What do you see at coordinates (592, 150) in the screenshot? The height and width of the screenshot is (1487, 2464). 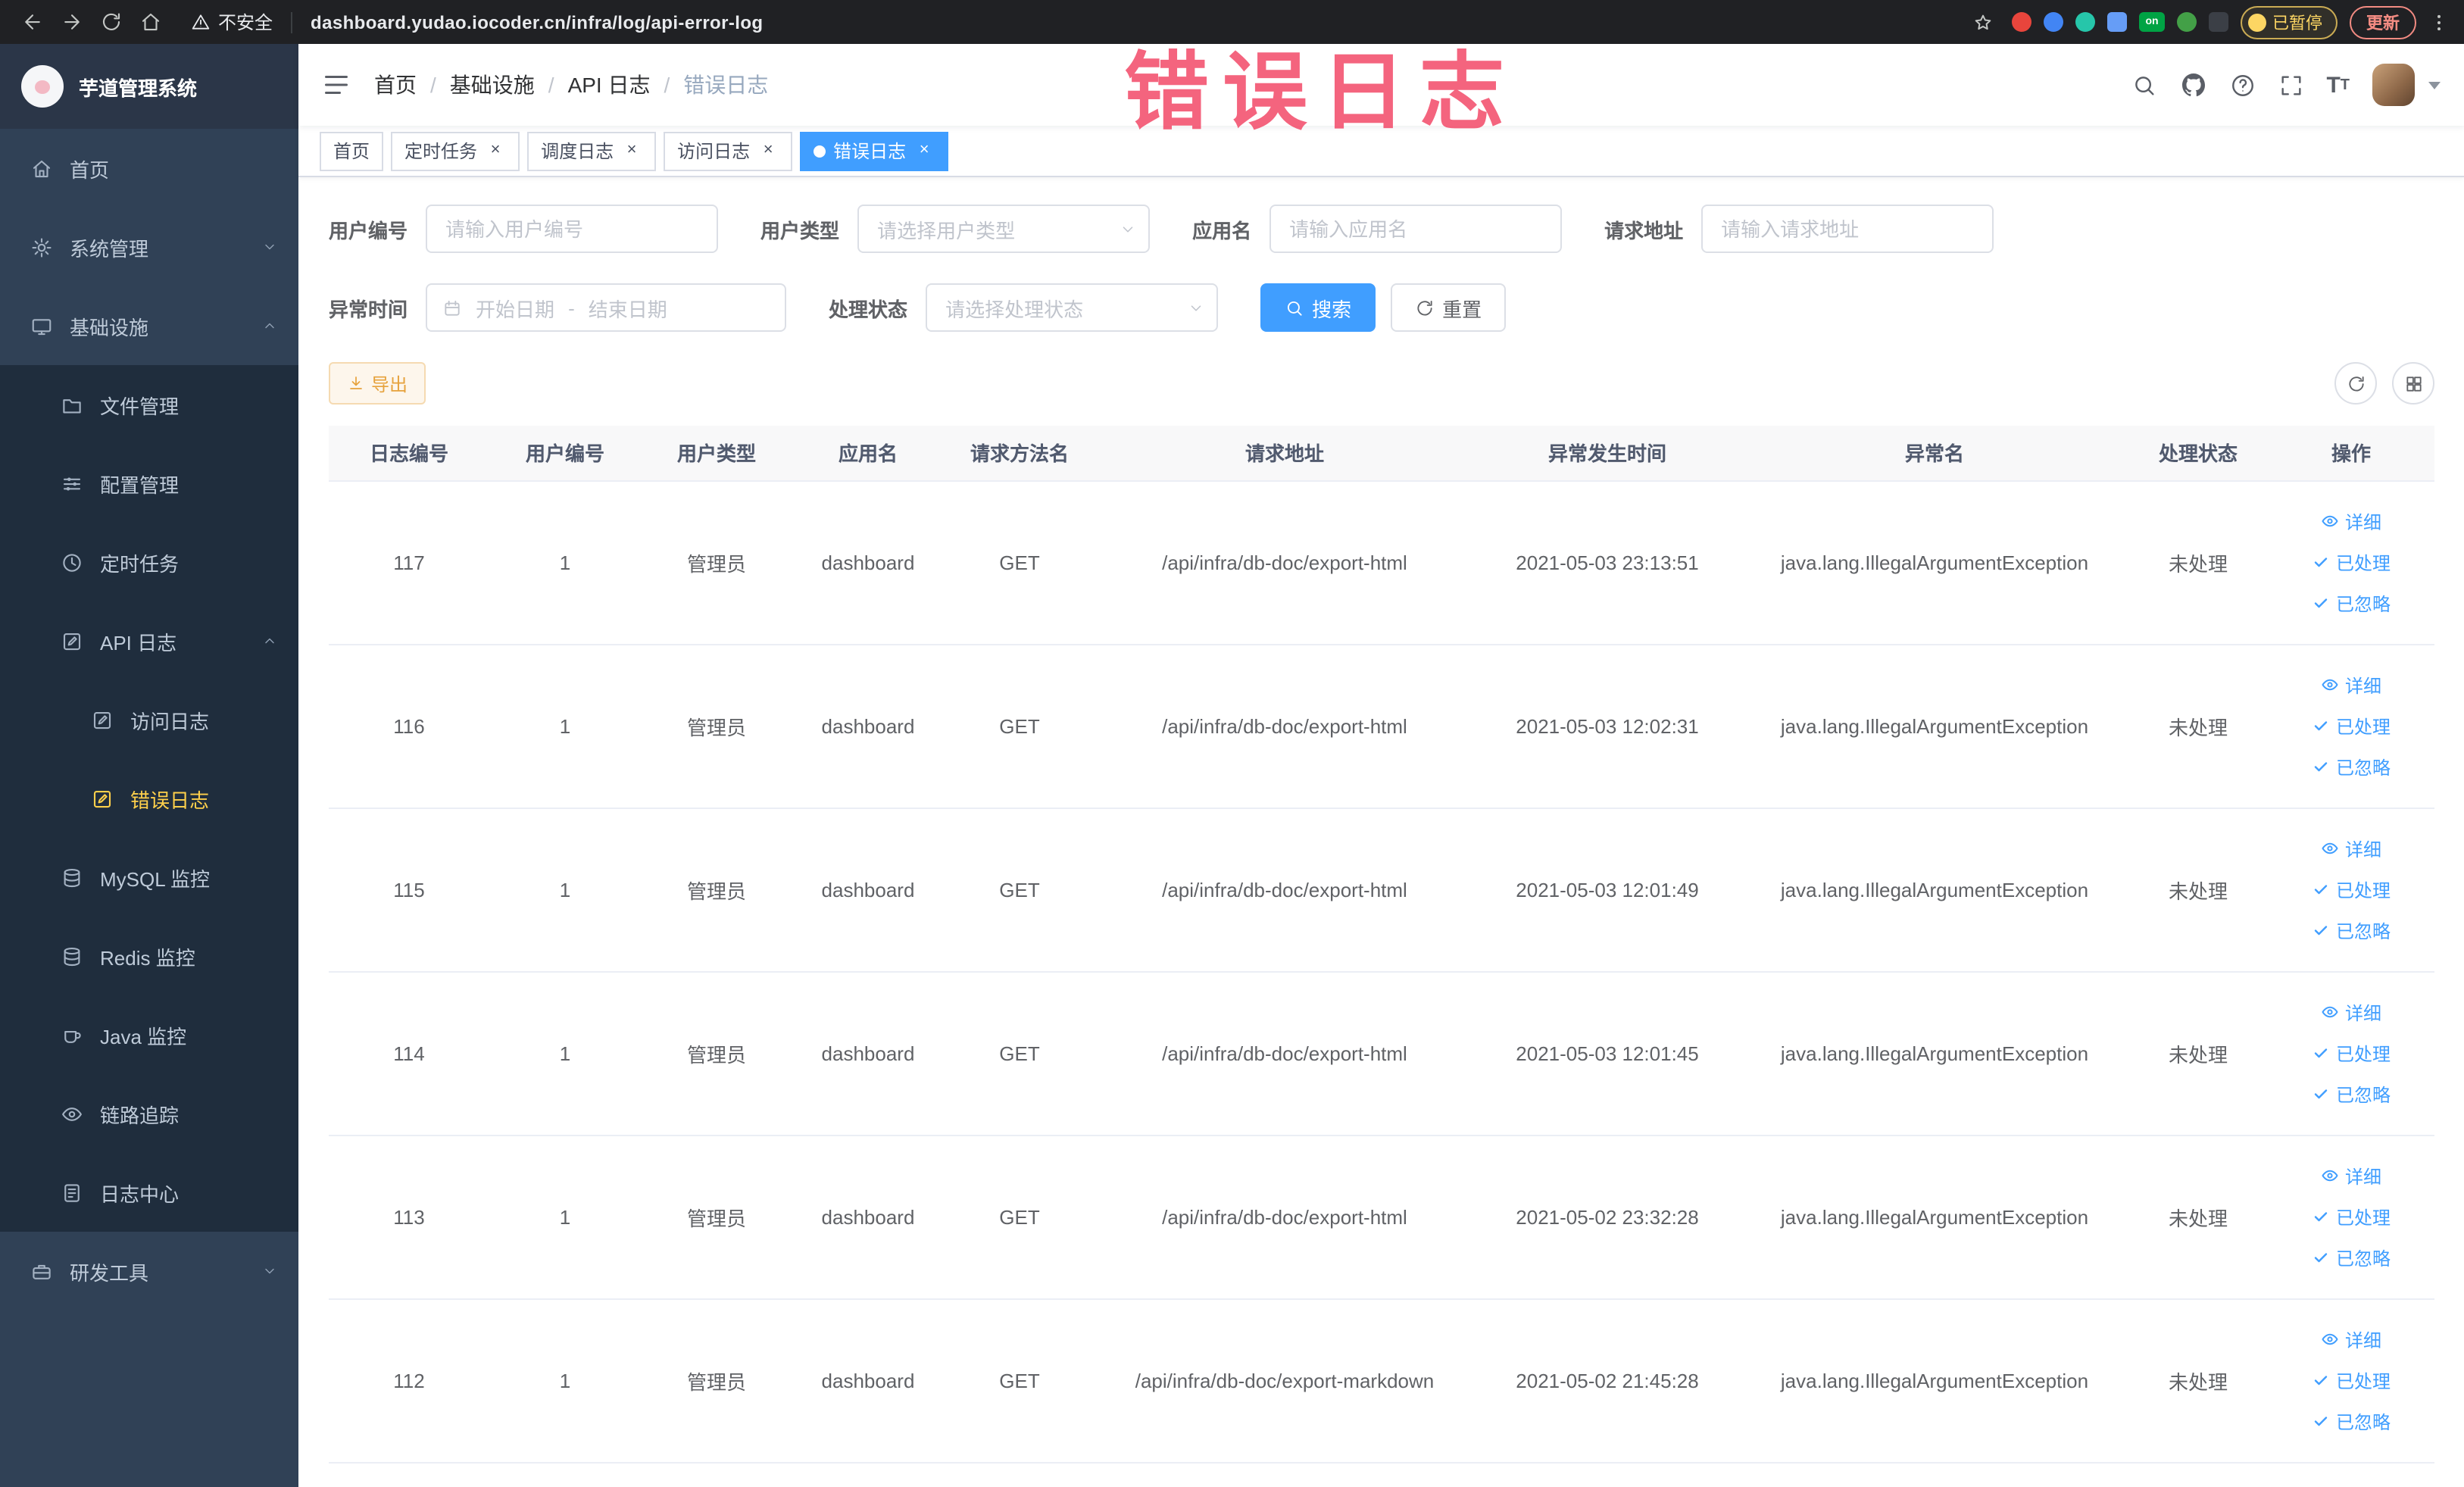 I see `tab-schedule-logs: 调度日志` at bounding box center [592, 150].